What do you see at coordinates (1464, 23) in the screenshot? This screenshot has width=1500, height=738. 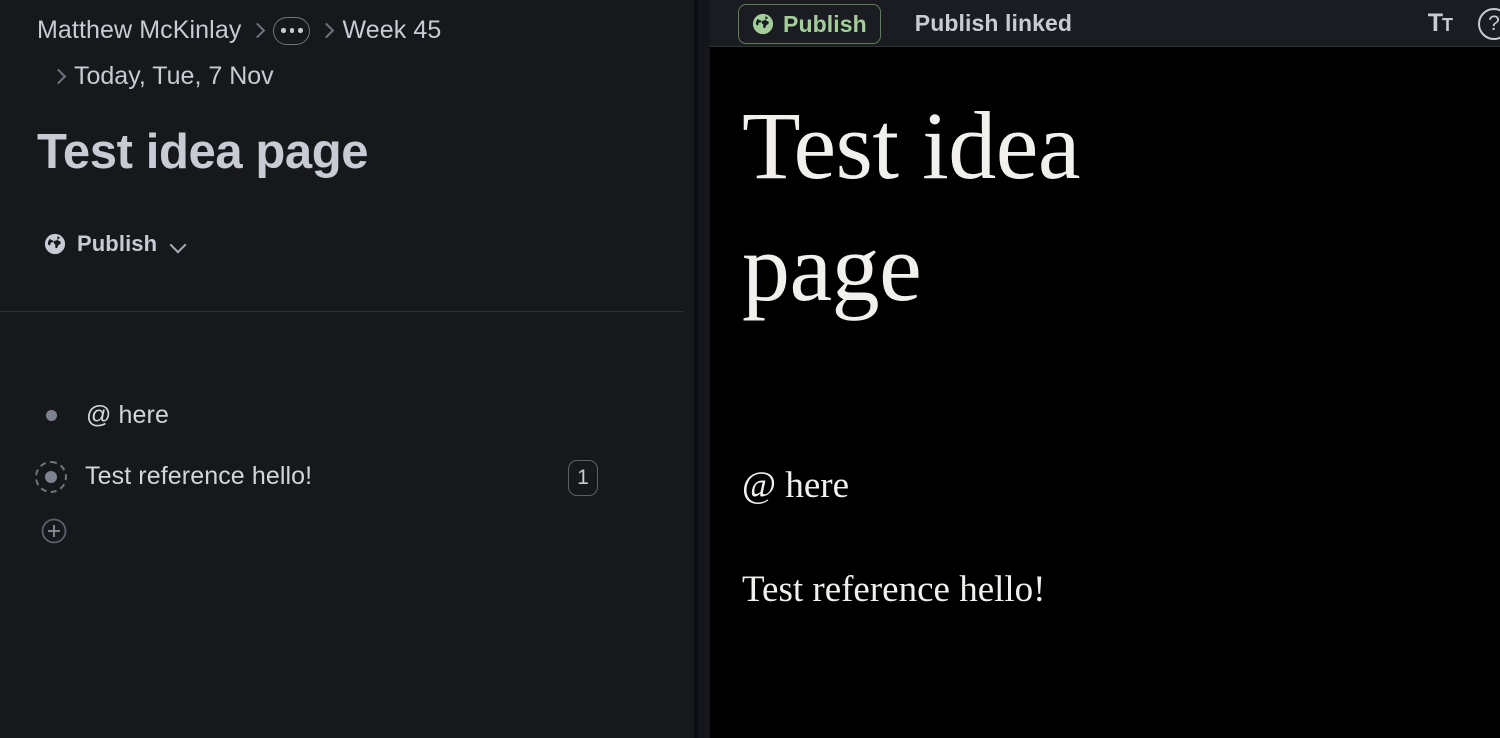 I see `toolbar-right-icons: TT ?` at bounding box center [1464, 23].